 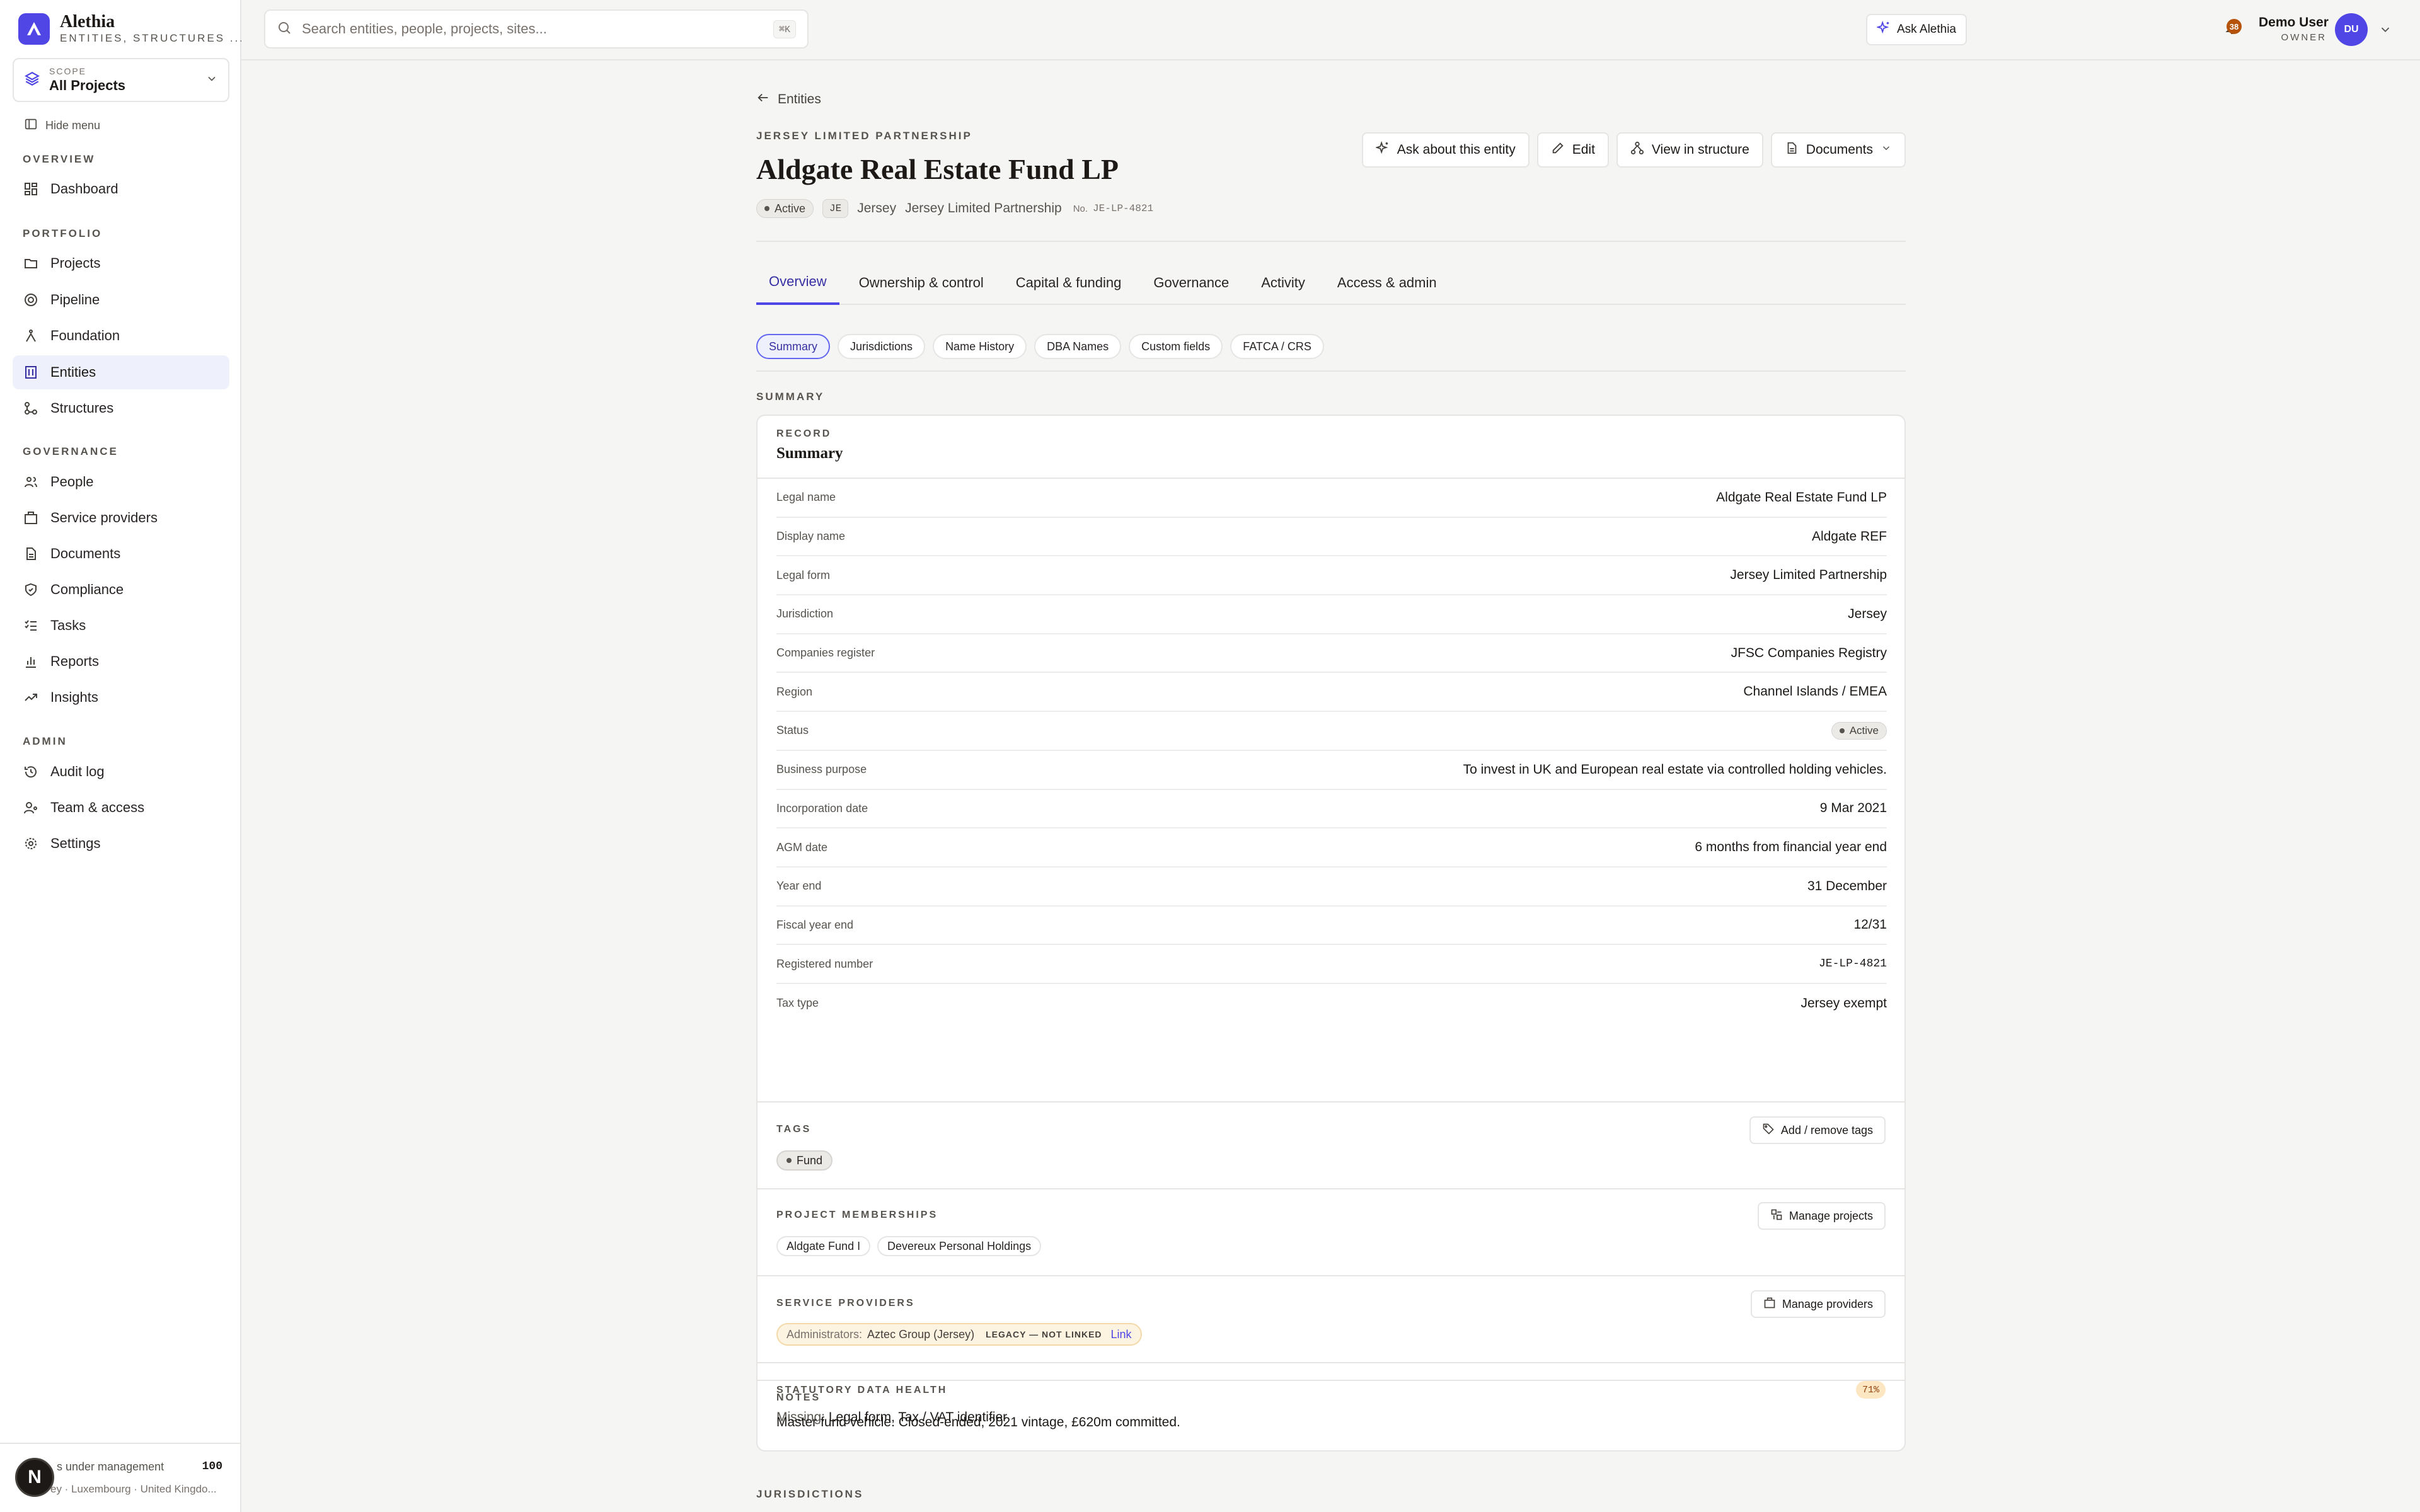 I want to click on tab-activity: Activity, so click(x=1283, y=283).